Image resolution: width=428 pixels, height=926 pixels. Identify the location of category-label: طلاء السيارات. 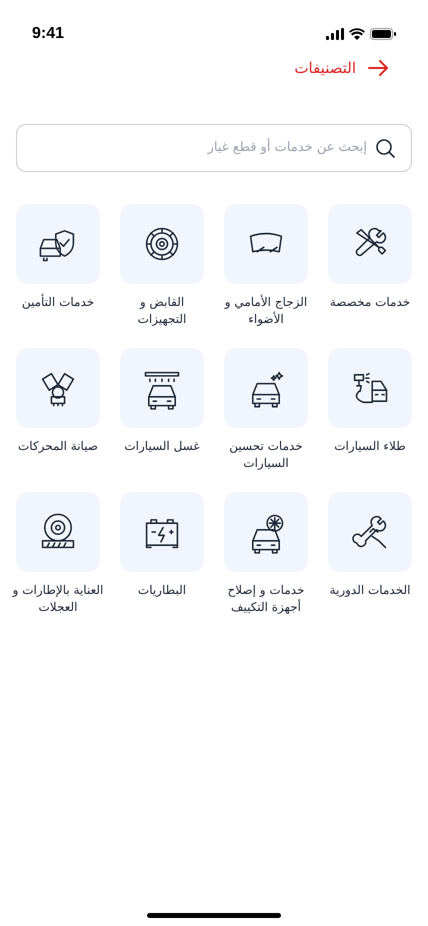
(370, 446).